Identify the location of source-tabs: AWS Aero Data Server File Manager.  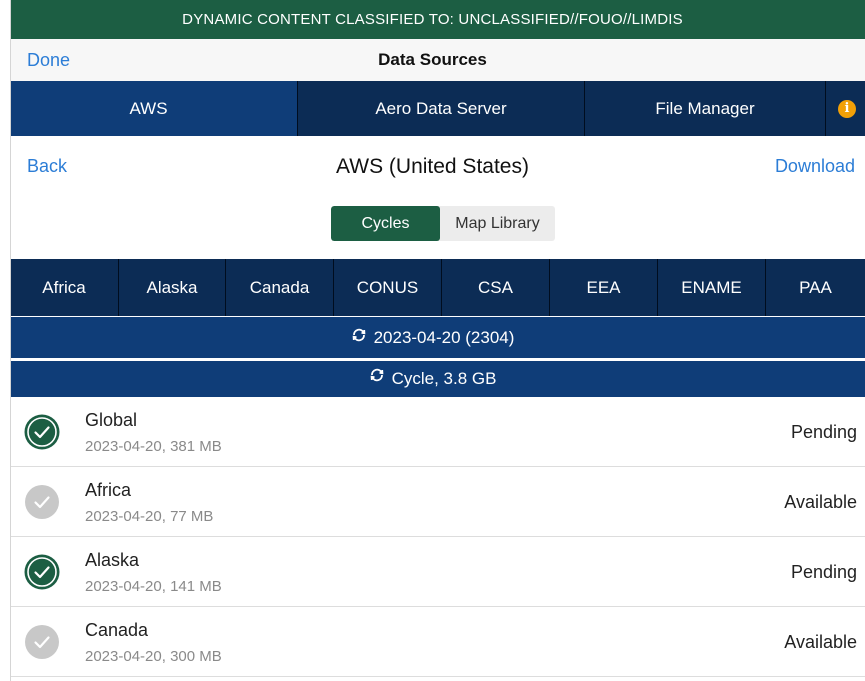
(432, 108).